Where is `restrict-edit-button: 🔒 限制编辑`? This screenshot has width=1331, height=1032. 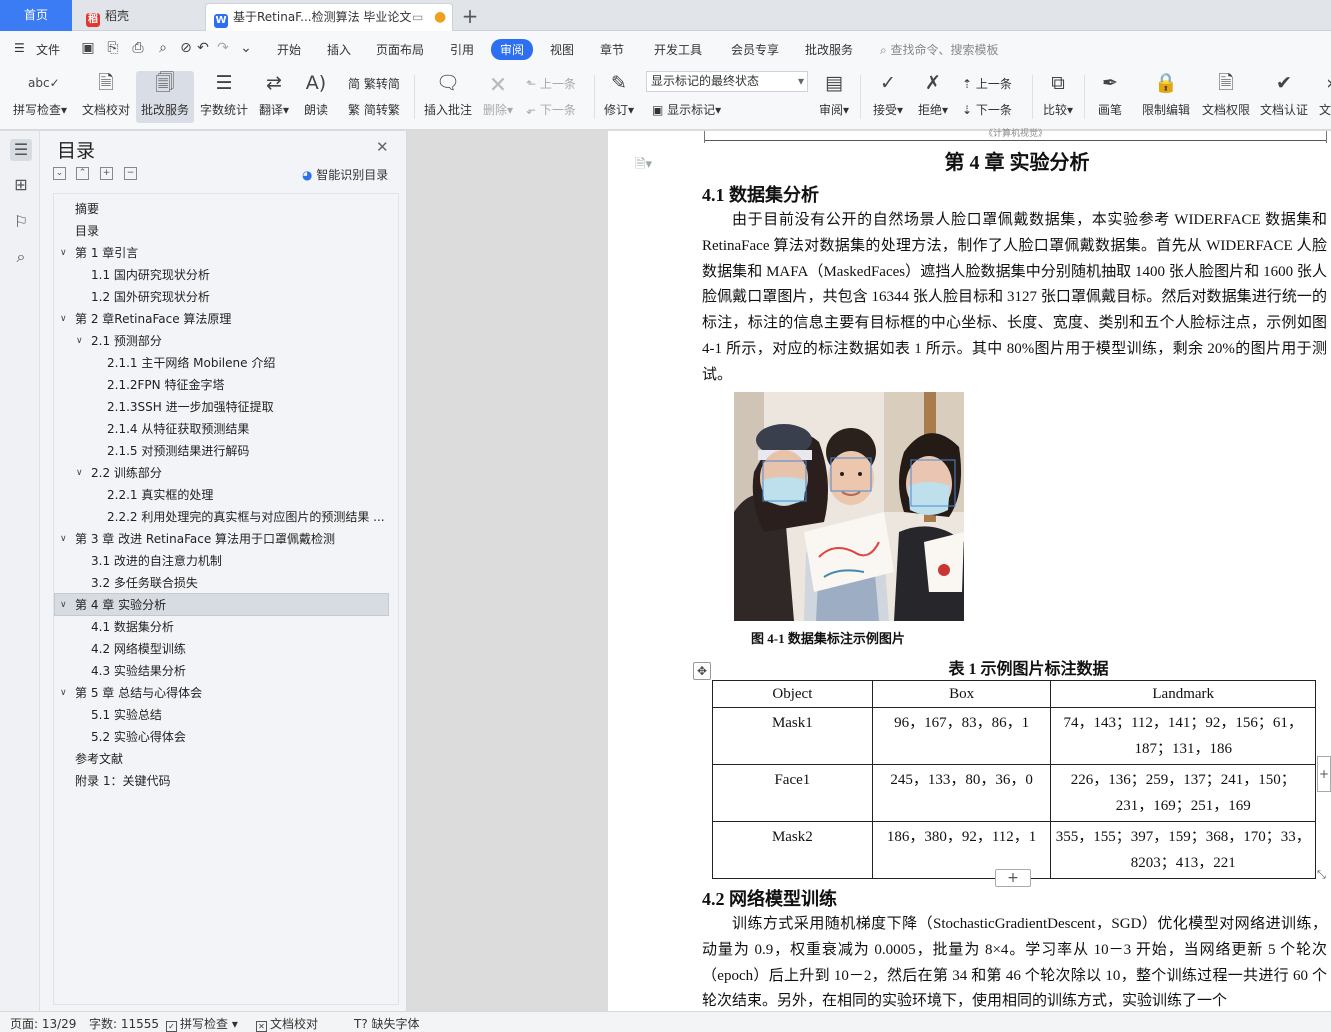
restrict-edit-button: 🔒 限制编辑 is located at coordinates (1166, 94).